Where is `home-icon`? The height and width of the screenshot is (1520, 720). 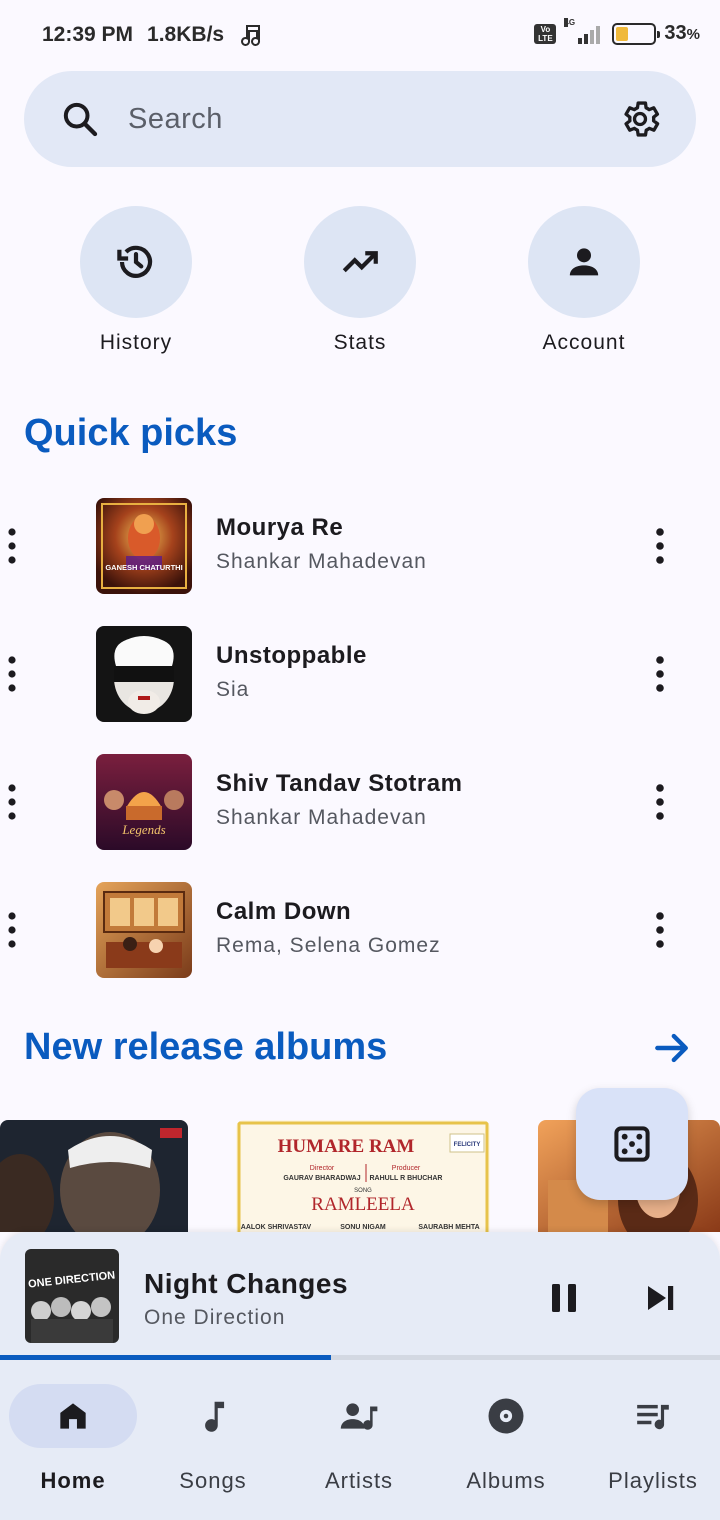 home-icon is located at coordinates (73, 1416).